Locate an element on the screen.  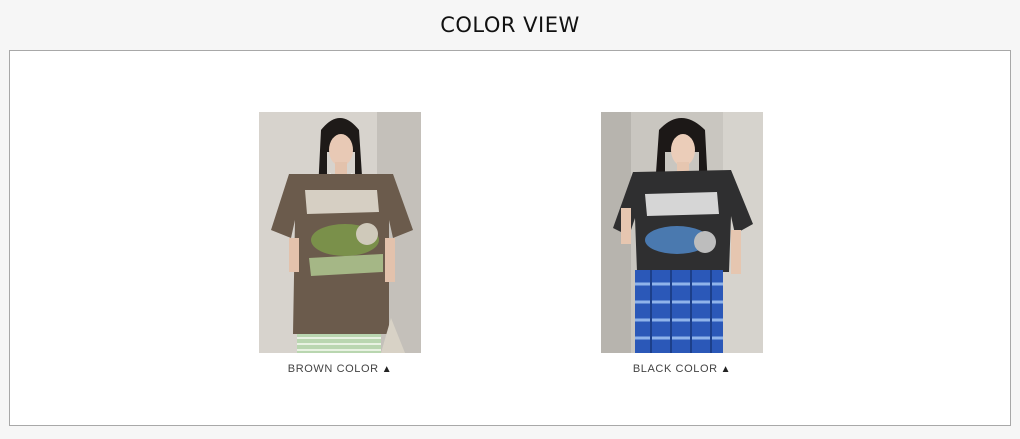
color-option-black: BLACK COLOR ▲ is located at coordinates (682, 243).